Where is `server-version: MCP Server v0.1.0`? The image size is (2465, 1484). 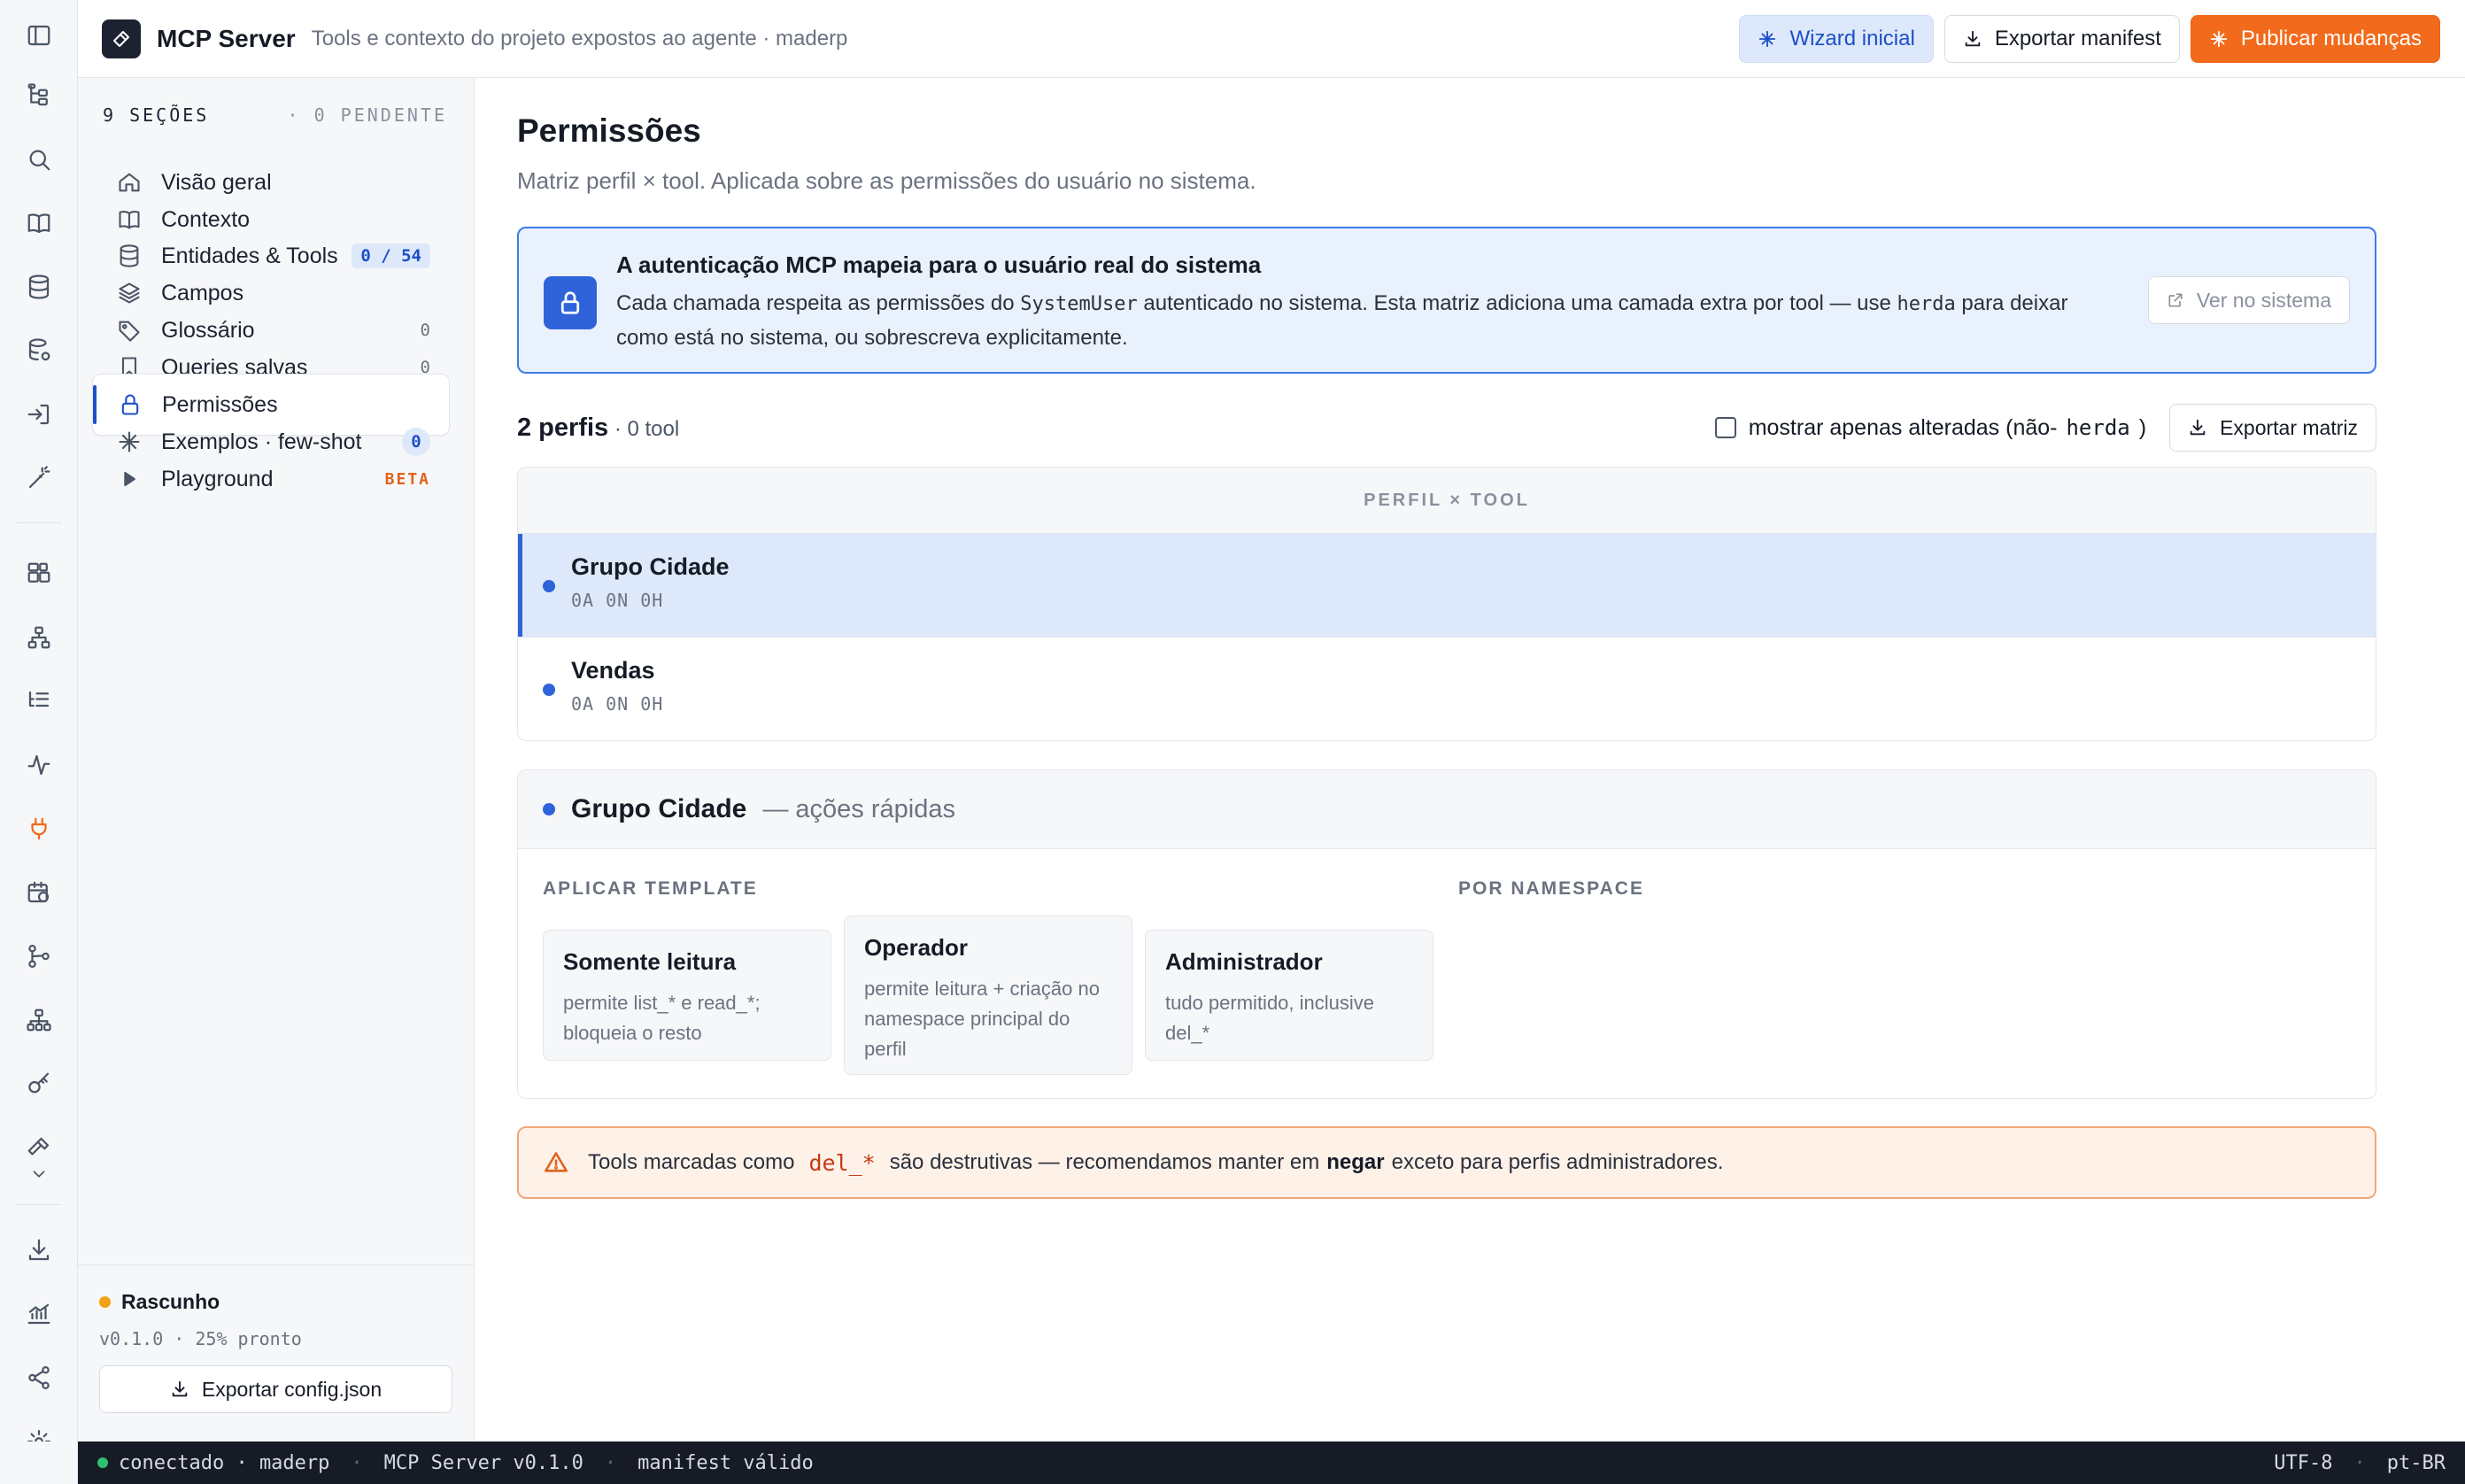
server-version: MCP Server v0.1.0 is located at coordinates (483, 1462).